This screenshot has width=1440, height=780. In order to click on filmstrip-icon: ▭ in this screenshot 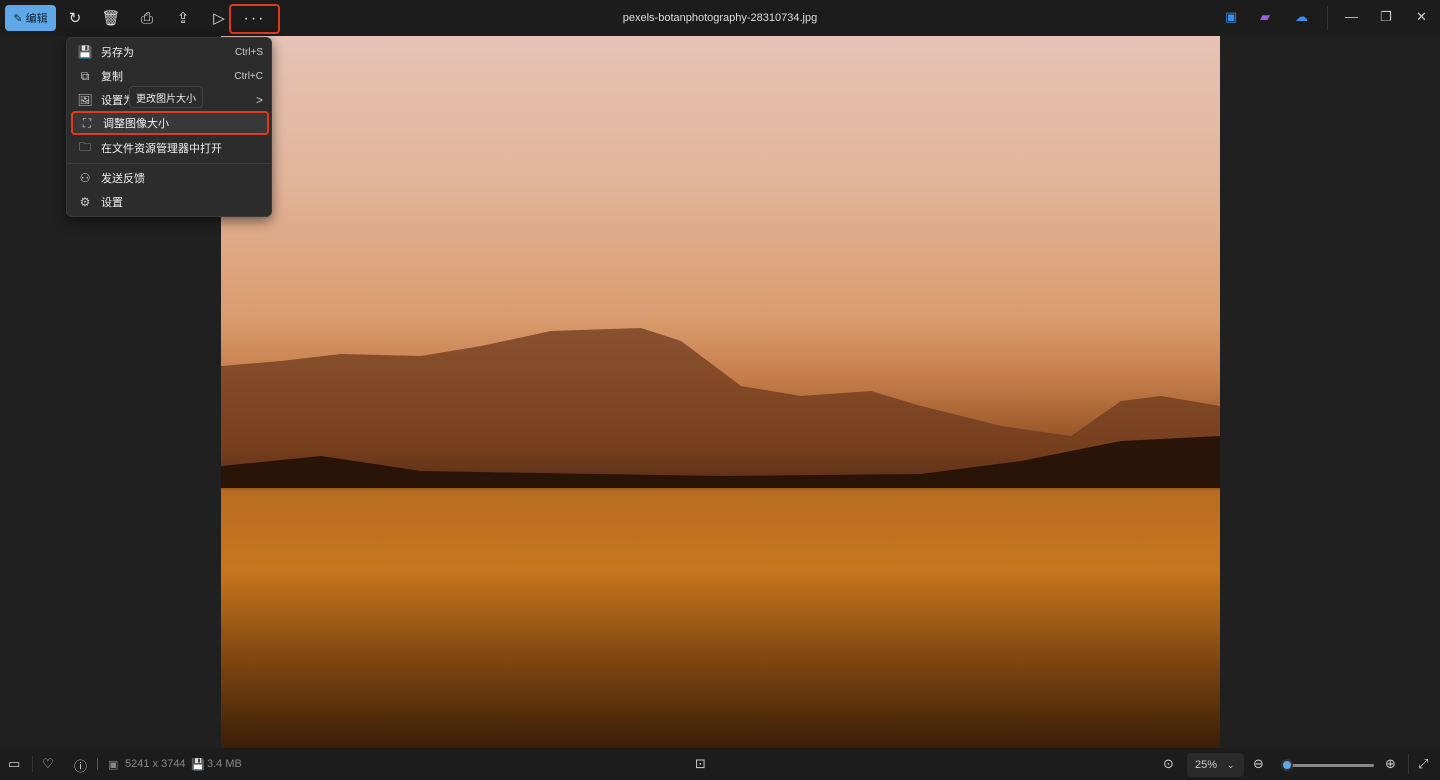, I will do `click(14, 764)`.